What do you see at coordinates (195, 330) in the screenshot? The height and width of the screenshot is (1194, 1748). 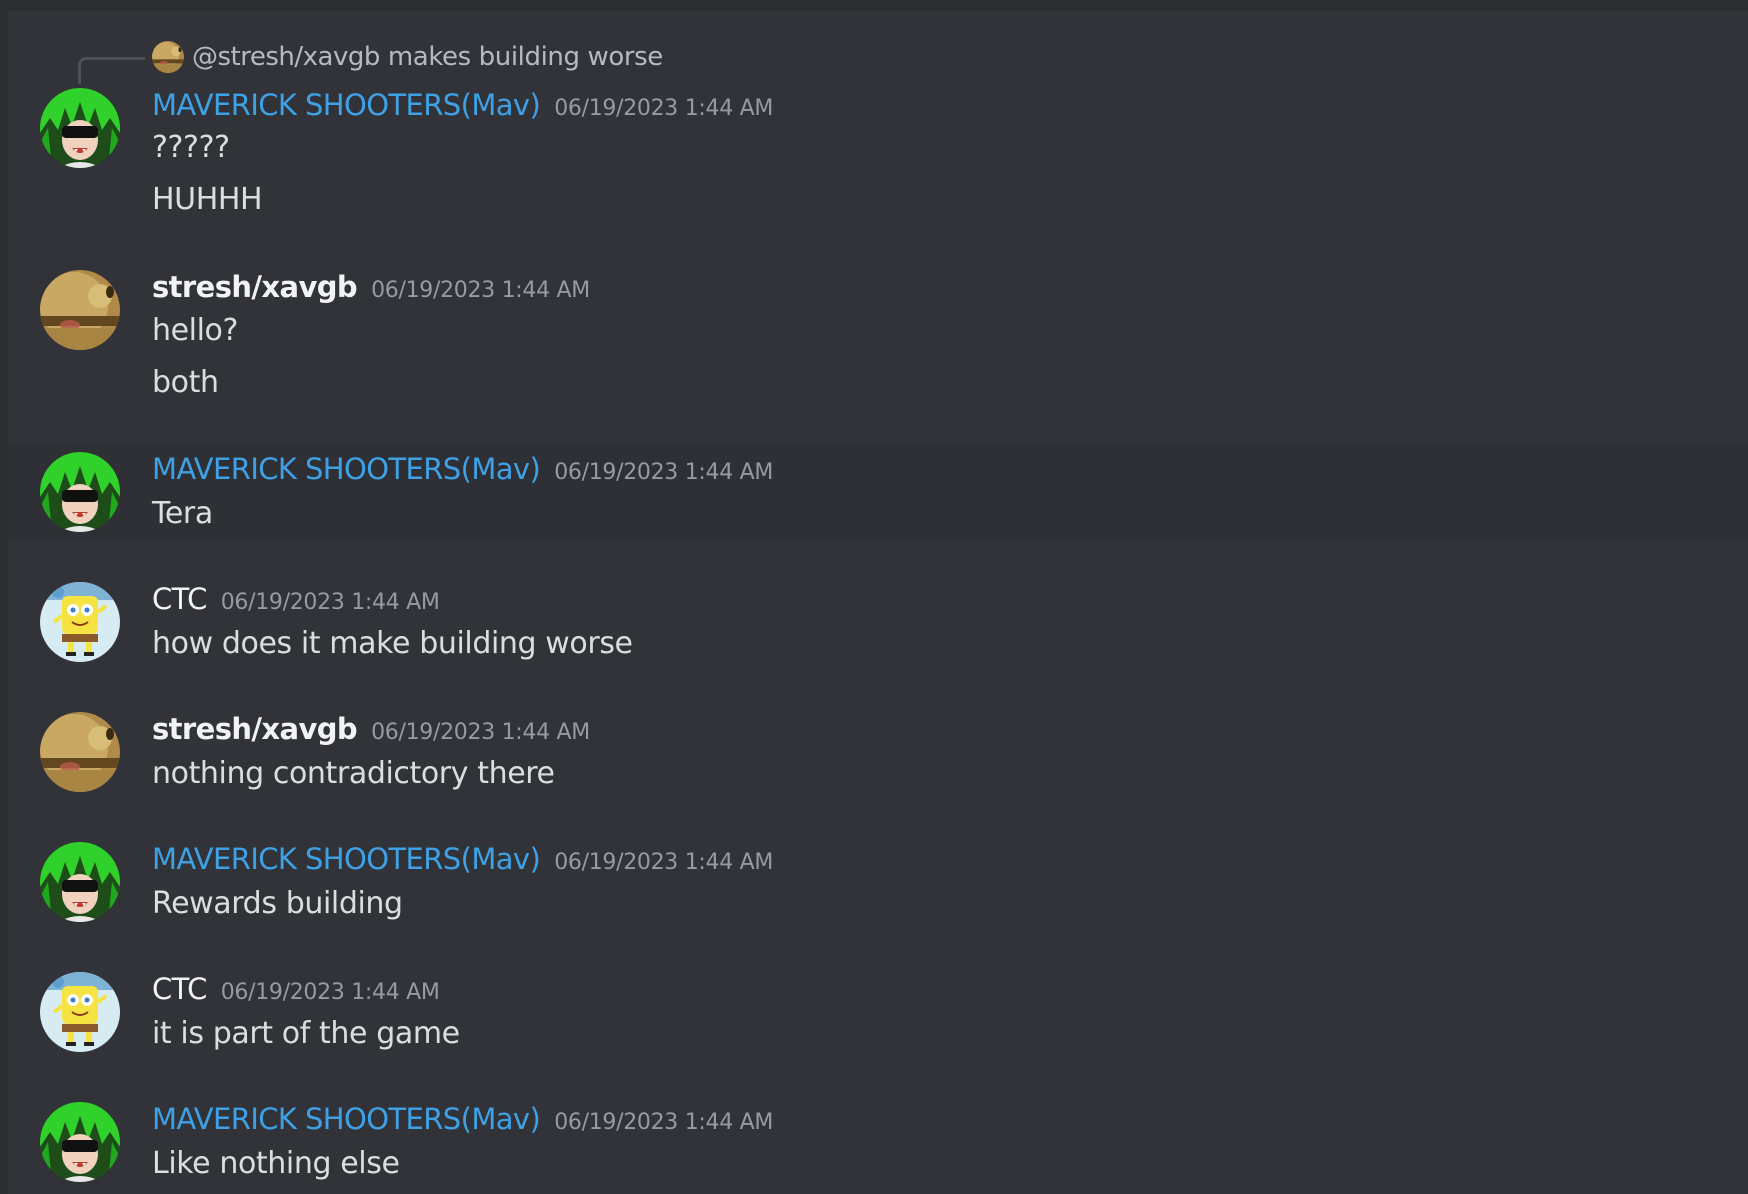 I see `message-text: hello?` at bounding box center [195, 330].